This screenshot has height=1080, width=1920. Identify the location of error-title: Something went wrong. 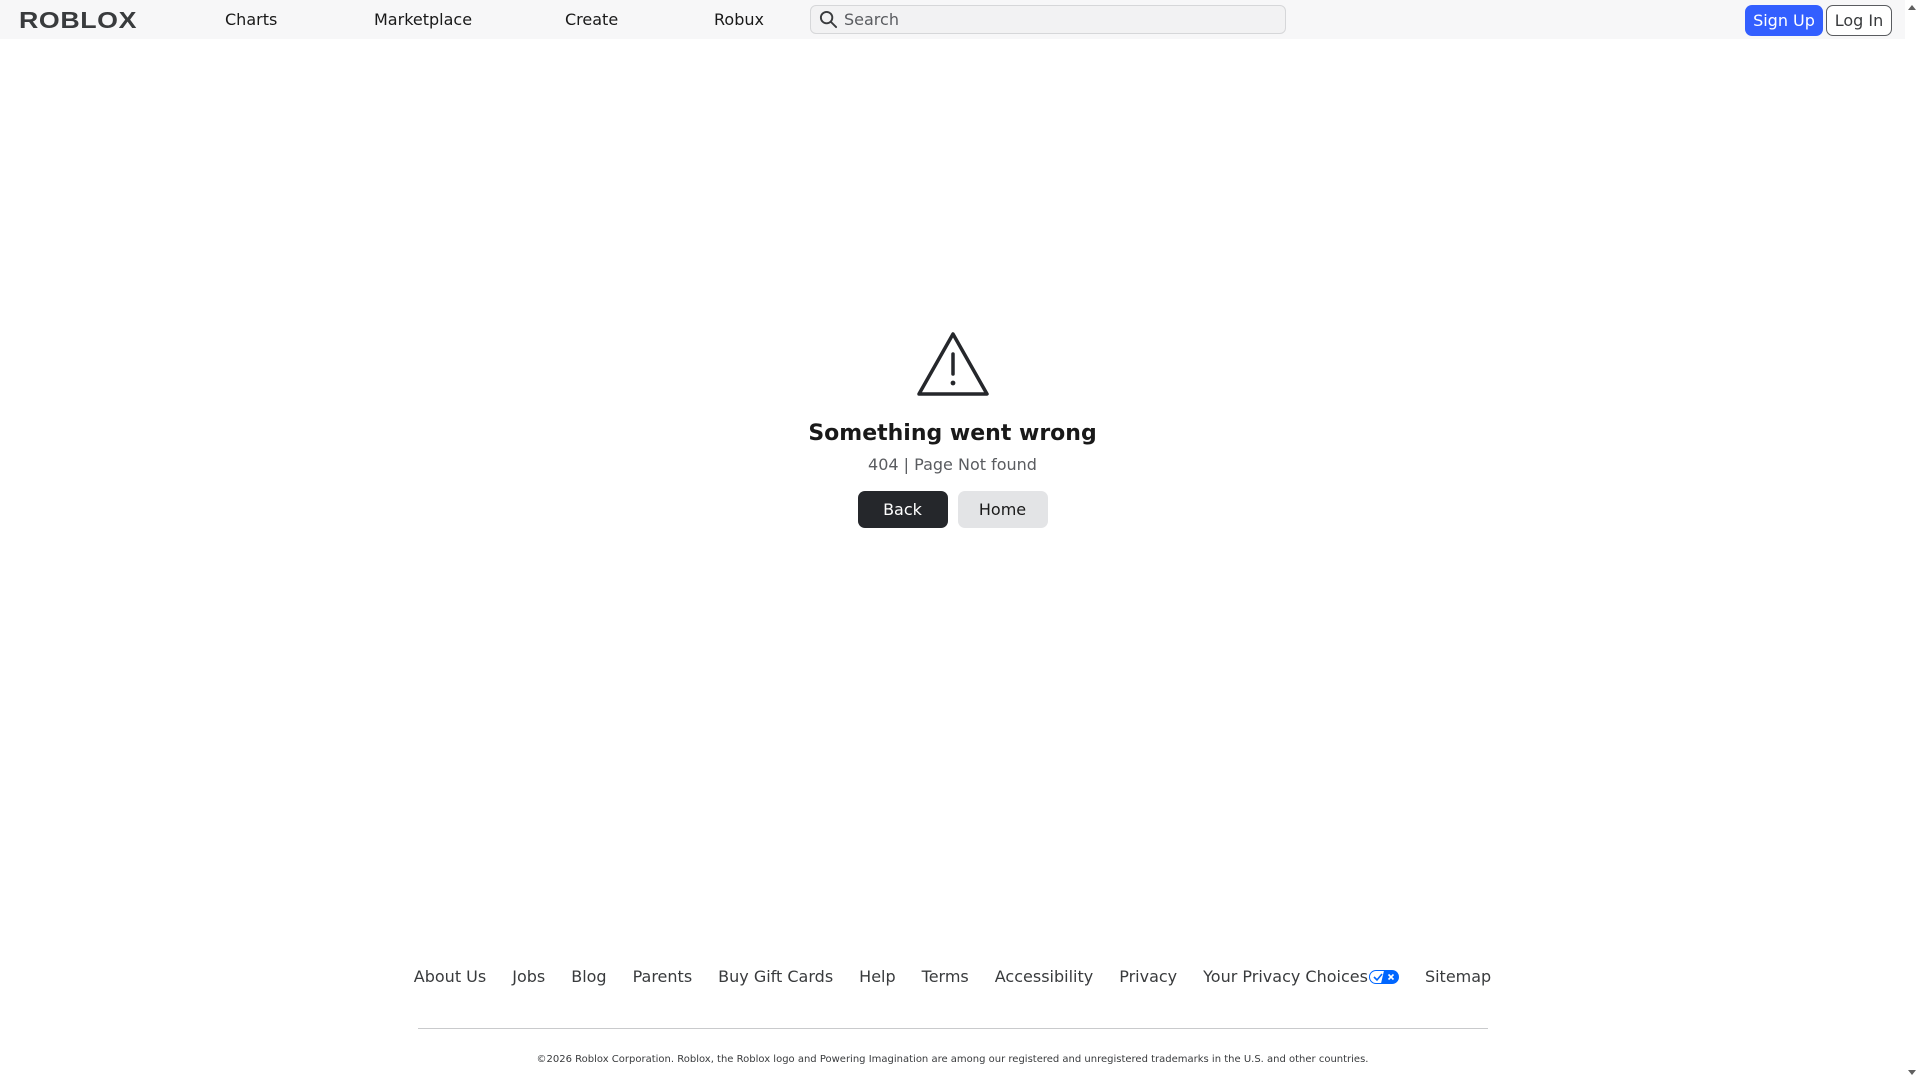
(952, 433).